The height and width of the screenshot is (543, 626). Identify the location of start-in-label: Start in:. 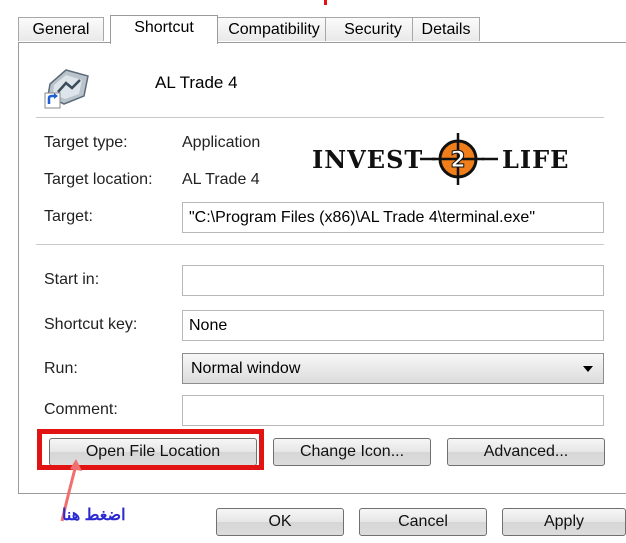
(72, 279).